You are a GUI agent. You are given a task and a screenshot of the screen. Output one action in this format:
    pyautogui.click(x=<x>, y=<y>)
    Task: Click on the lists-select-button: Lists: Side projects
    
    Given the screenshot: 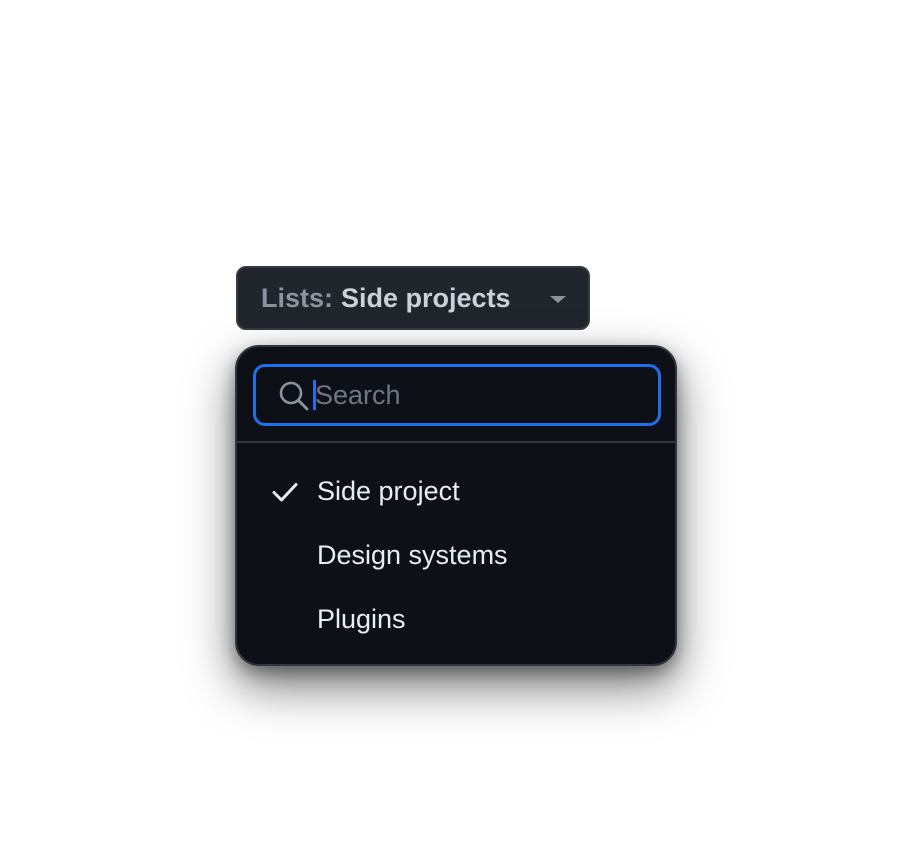 What is the action you would take?
    pyautogui.click(x=413, y=298)
    